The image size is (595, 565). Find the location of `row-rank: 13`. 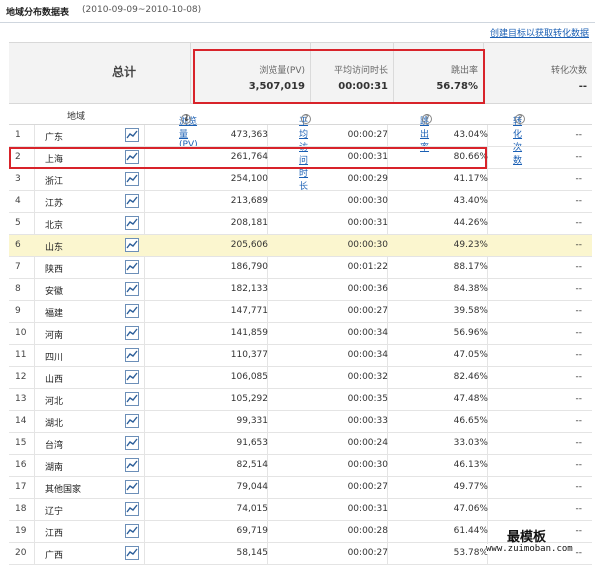

row-rank: 13 is located at coordinates (21, 399).